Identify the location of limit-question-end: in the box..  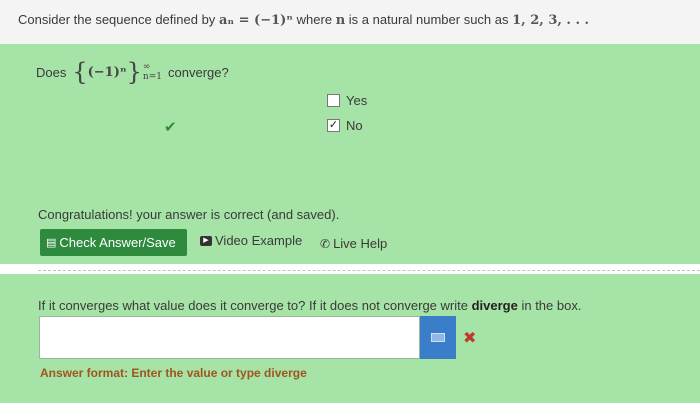
(551, 305).